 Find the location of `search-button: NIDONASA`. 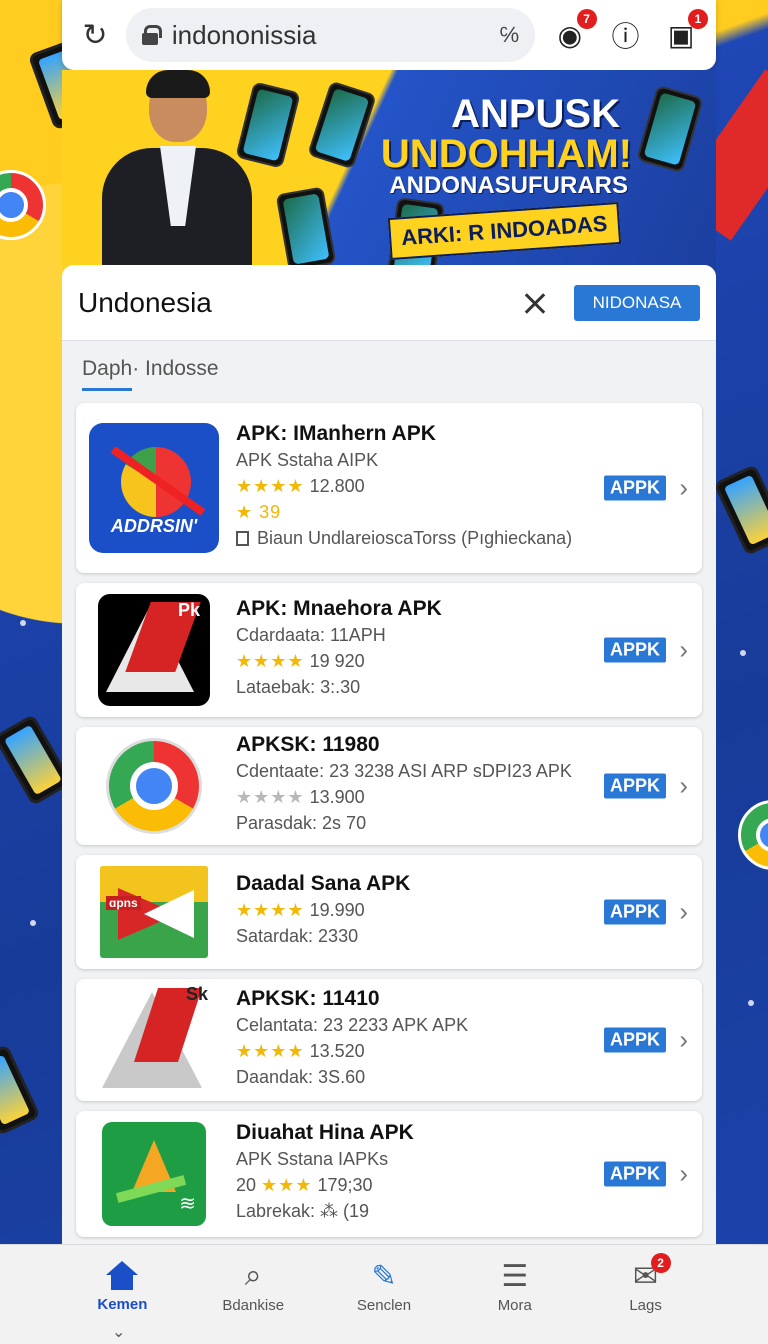

search-button: NIDONASA is located at coordinates (637, 302).